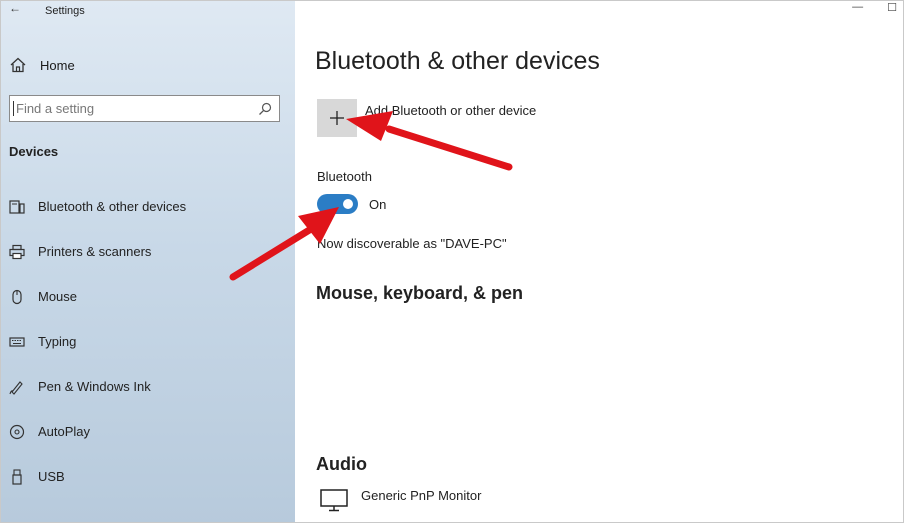  Describe the element at coordinates (65, 11) in the screenshot. I see `app-title: Settings` at that location.